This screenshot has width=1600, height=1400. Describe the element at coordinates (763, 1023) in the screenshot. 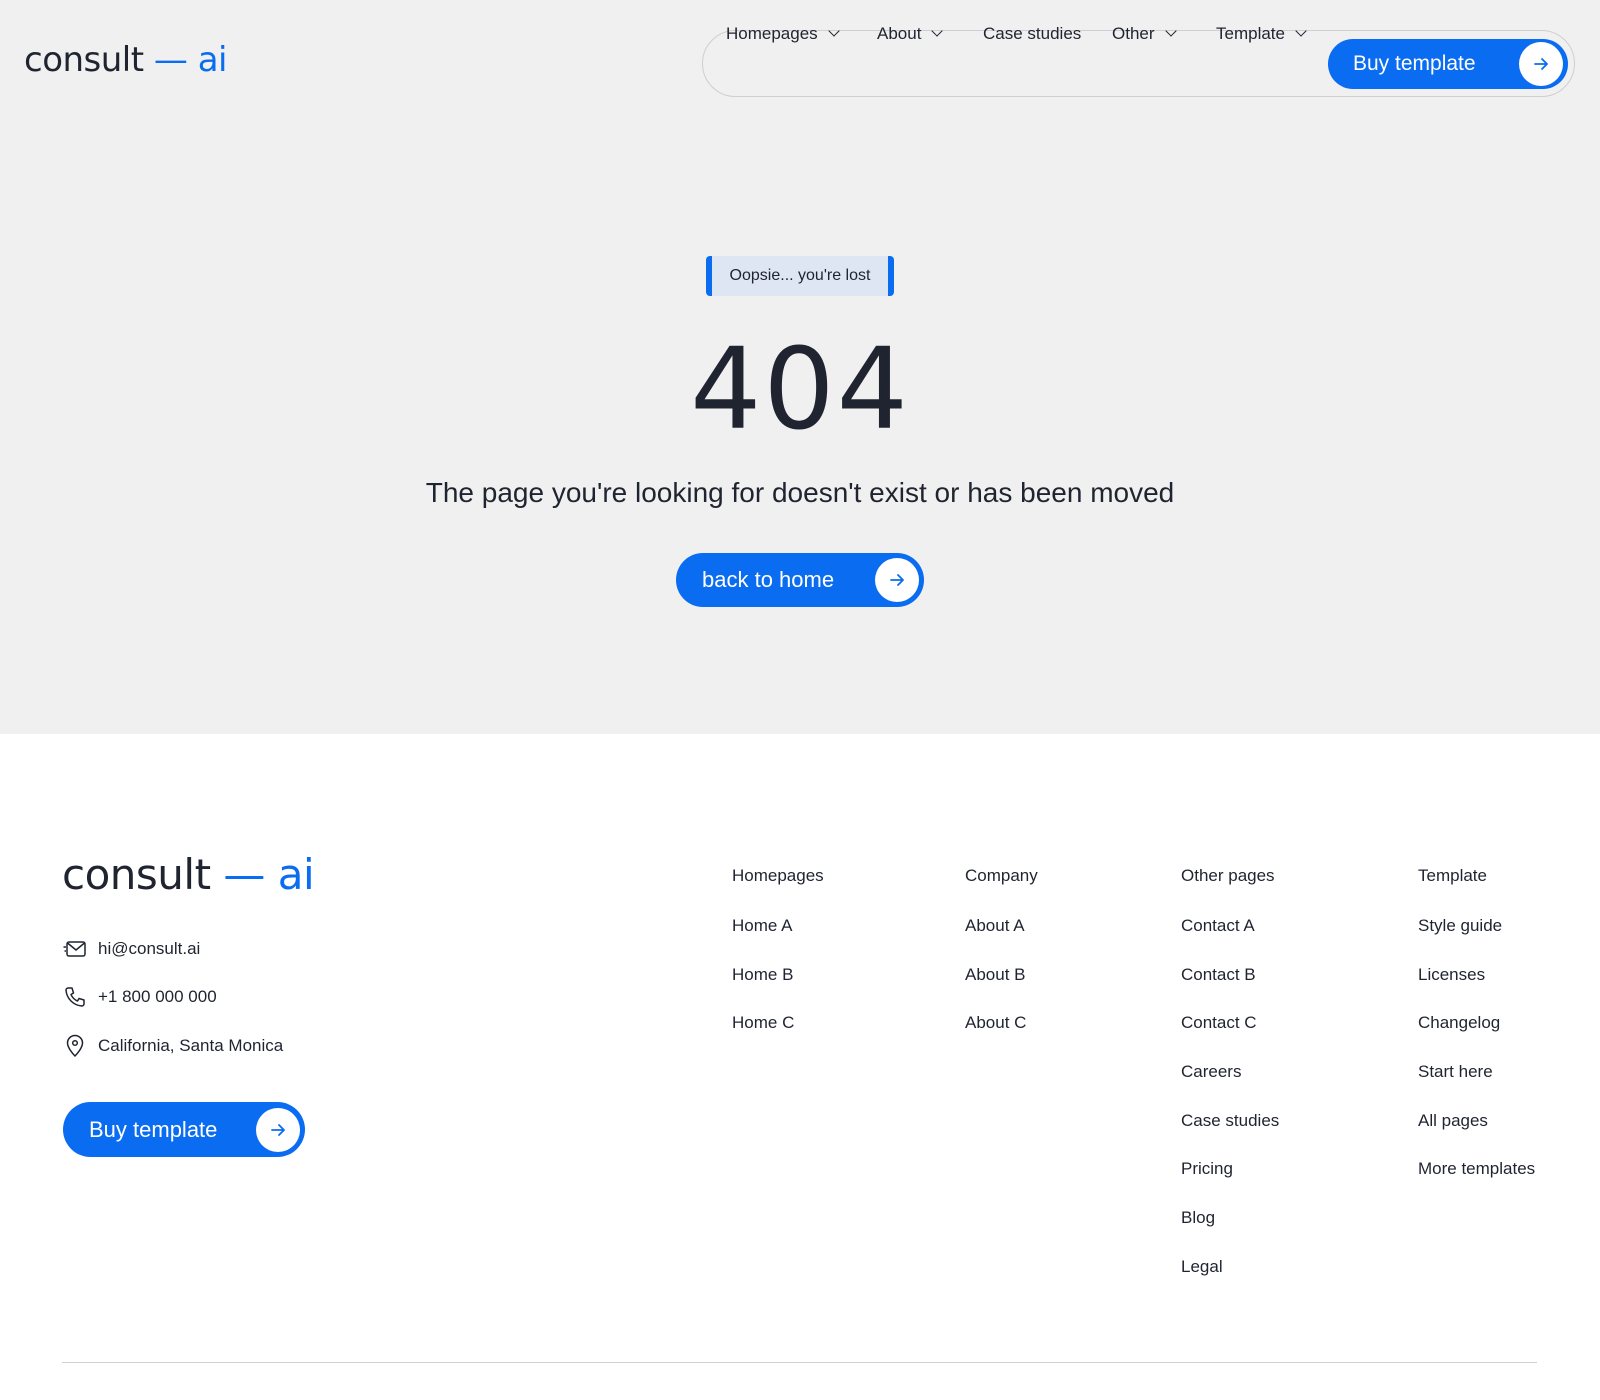

I see `footer-link: Home C` at that location.